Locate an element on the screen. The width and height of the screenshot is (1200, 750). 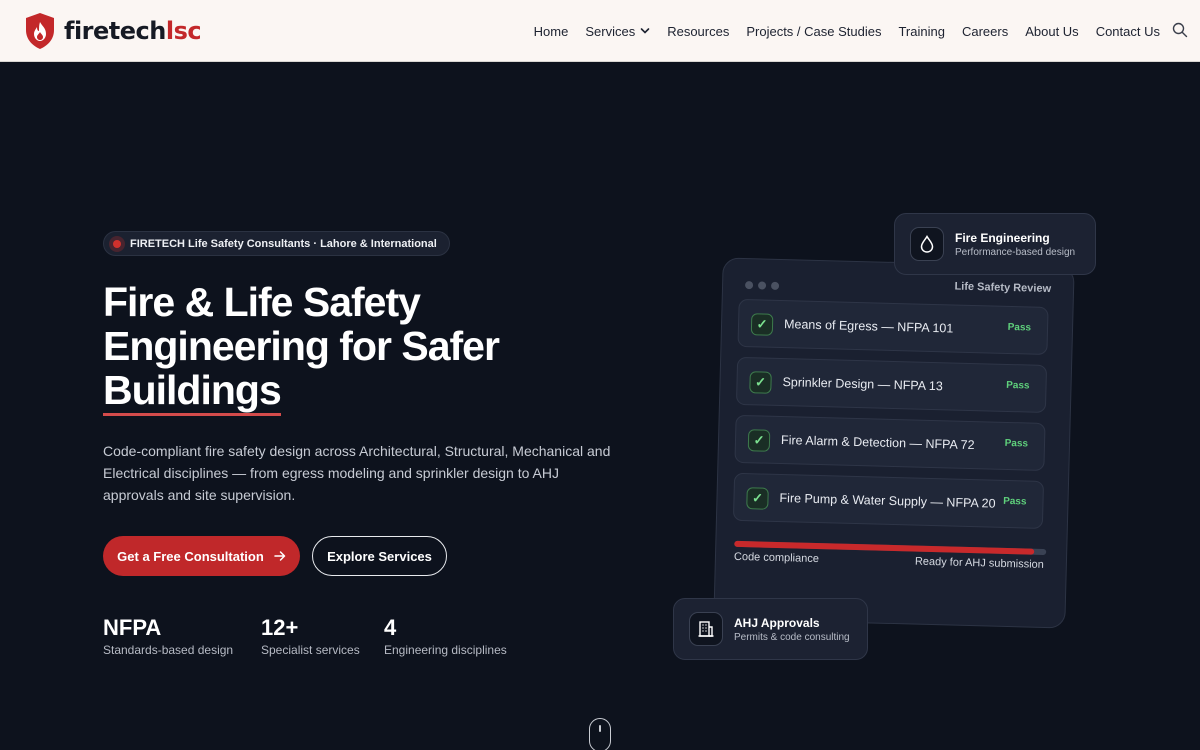
review-item: ✓ Sprinkler Design — NFPA 13 Pass is located at coordinates (891, 384).